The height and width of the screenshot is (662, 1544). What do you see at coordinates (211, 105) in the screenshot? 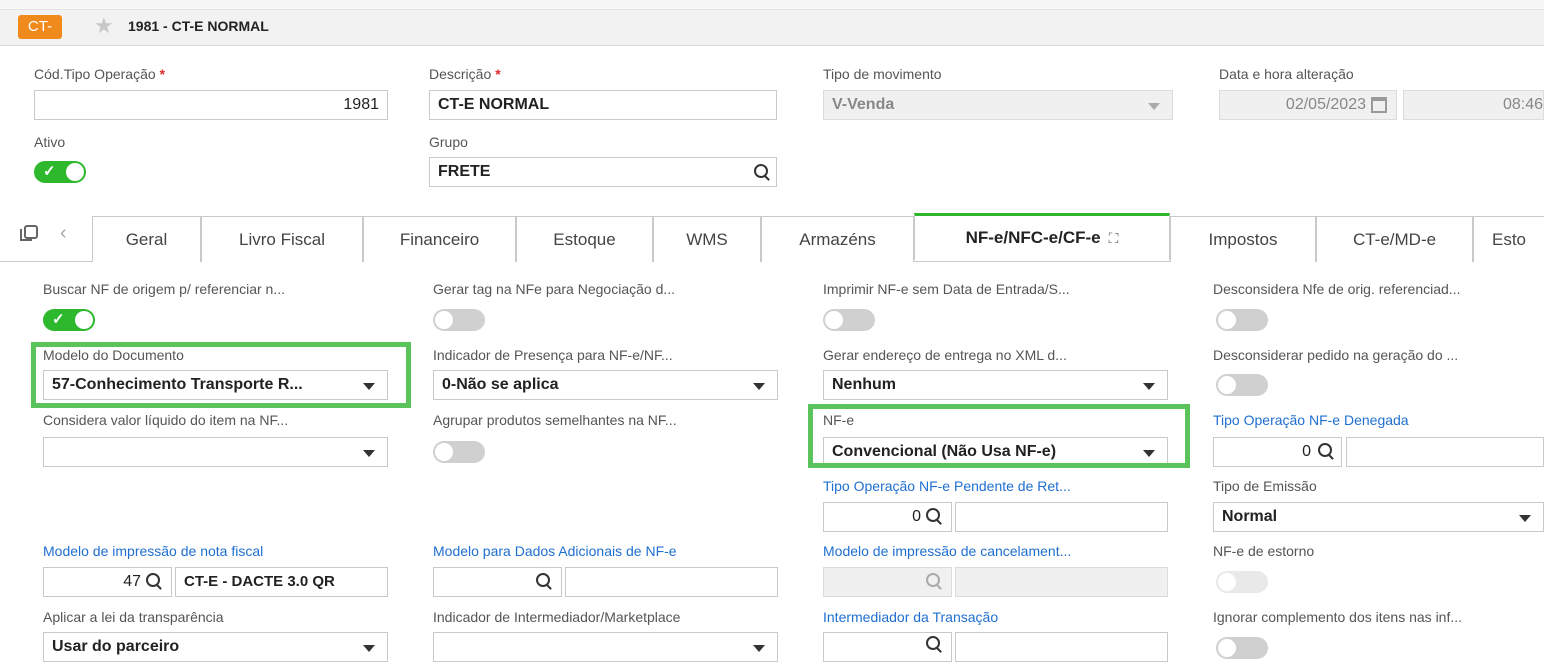
I see `cod-tipo-input: 1981` at bounding box center [211, 105].